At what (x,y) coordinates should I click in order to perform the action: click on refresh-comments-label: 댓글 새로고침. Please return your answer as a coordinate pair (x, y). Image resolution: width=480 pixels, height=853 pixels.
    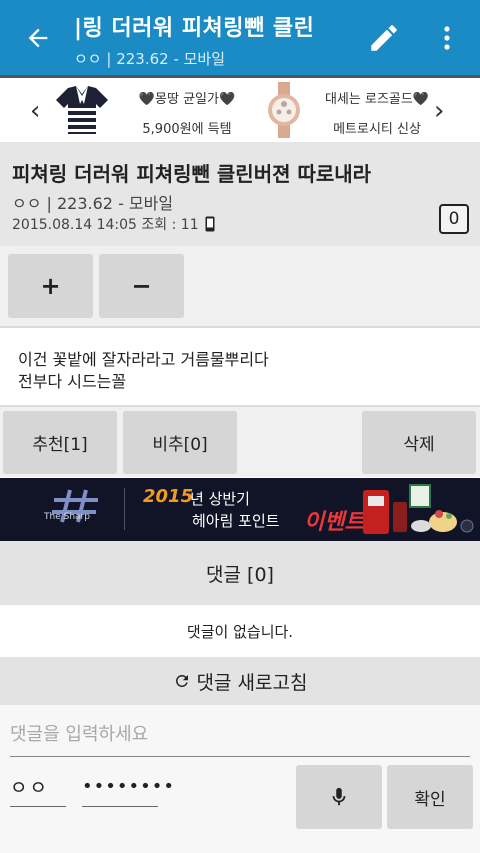
    Looking at the image, I should click on (252, 682).